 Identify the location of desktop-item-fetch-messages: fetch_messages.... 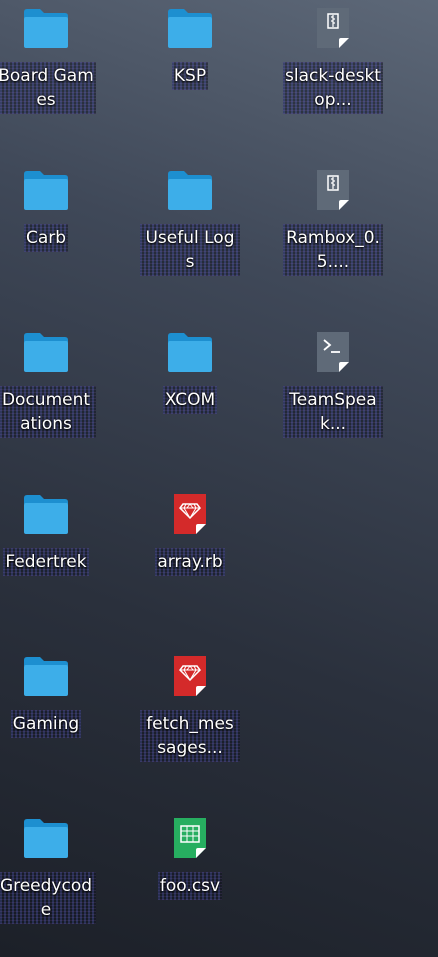
(190, 707).